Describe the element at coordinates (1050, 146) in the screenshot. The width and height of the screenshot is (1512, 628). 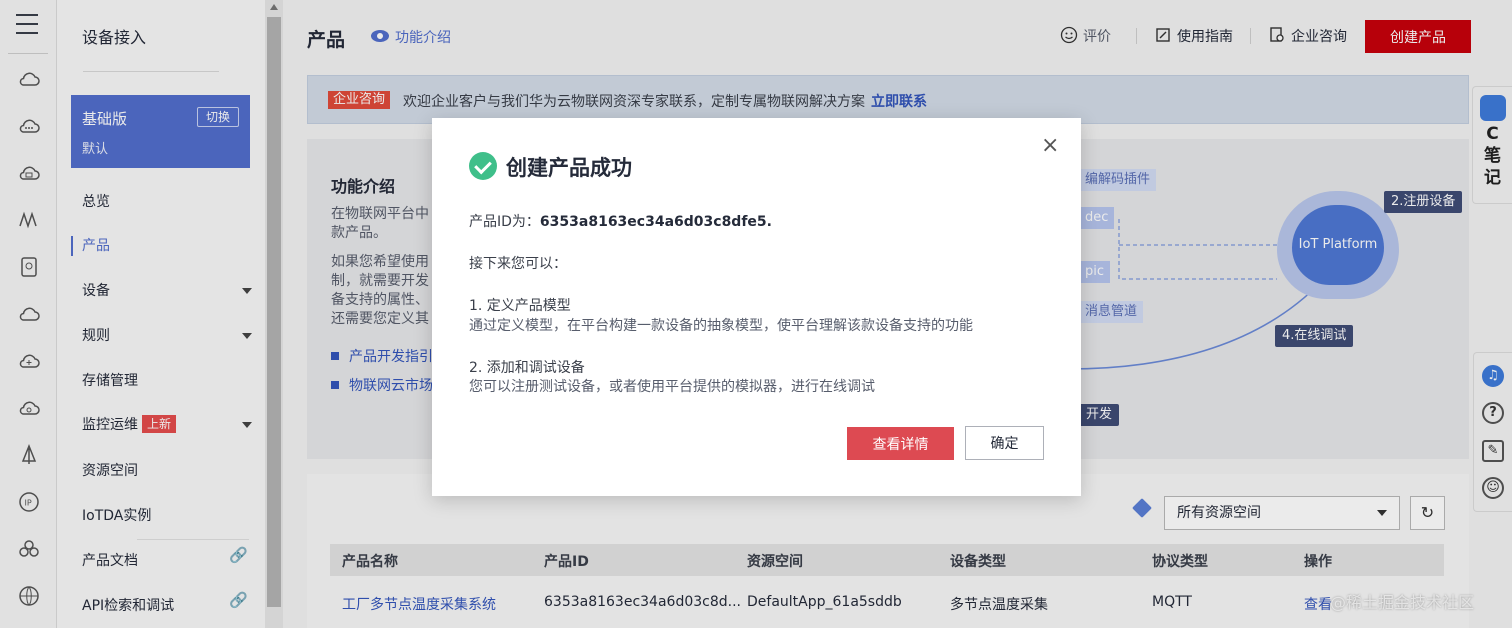
I see `close-icon: ×` at that location.